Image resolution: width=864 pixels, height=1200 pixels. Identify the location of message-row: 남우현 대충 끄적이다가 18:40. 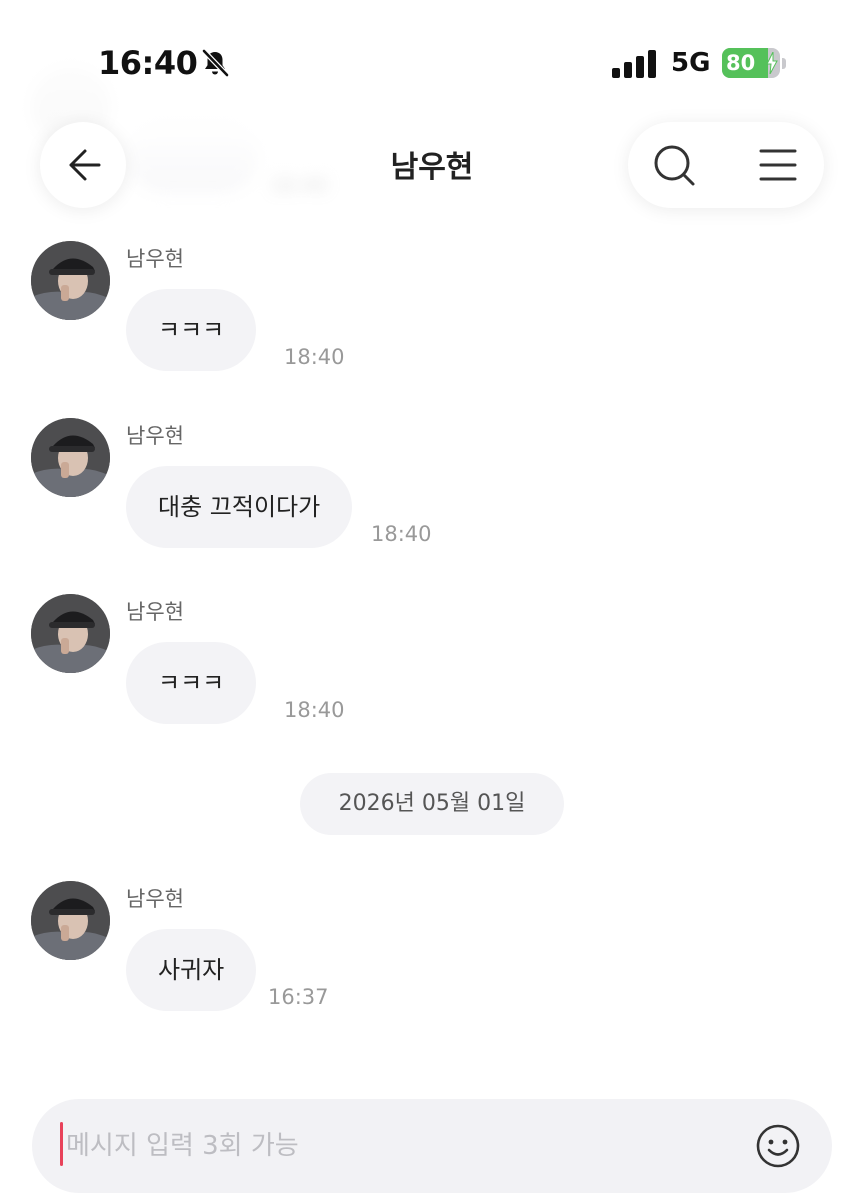
(432, 488).